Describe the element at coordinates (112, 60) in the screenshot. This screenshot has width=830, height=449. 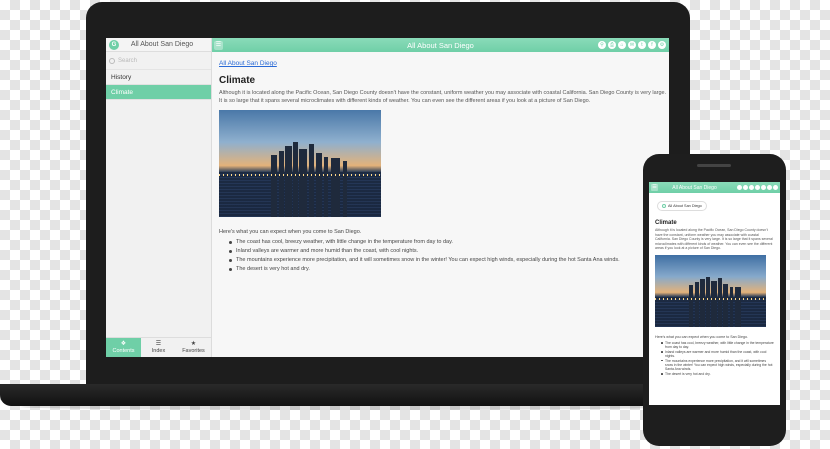
I see `search-icon` at that location.